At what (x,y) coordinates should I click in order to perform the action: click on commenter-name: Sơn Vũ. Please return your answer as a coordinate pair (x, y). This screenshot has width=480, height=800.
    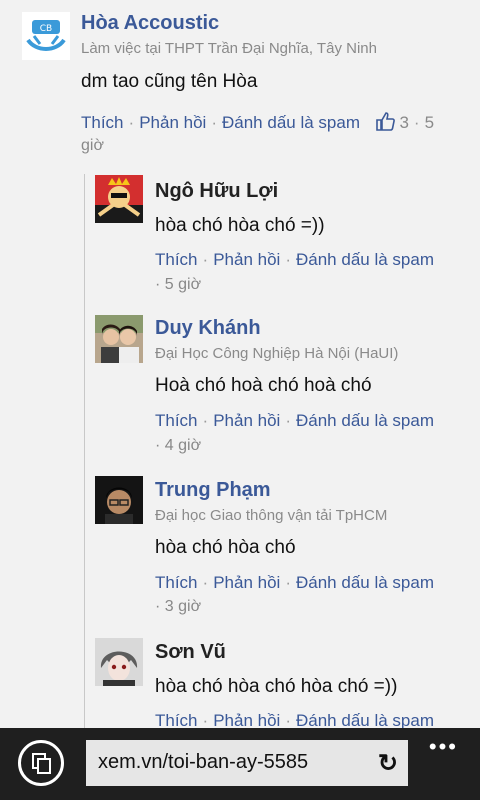
    Looking at the image, I should click on (190, 652).